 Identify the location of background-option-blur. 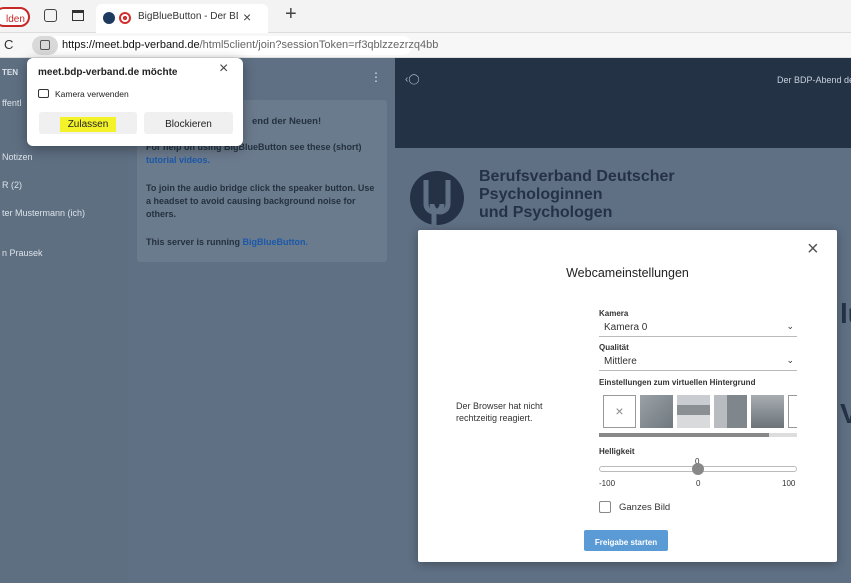
(656, 411).